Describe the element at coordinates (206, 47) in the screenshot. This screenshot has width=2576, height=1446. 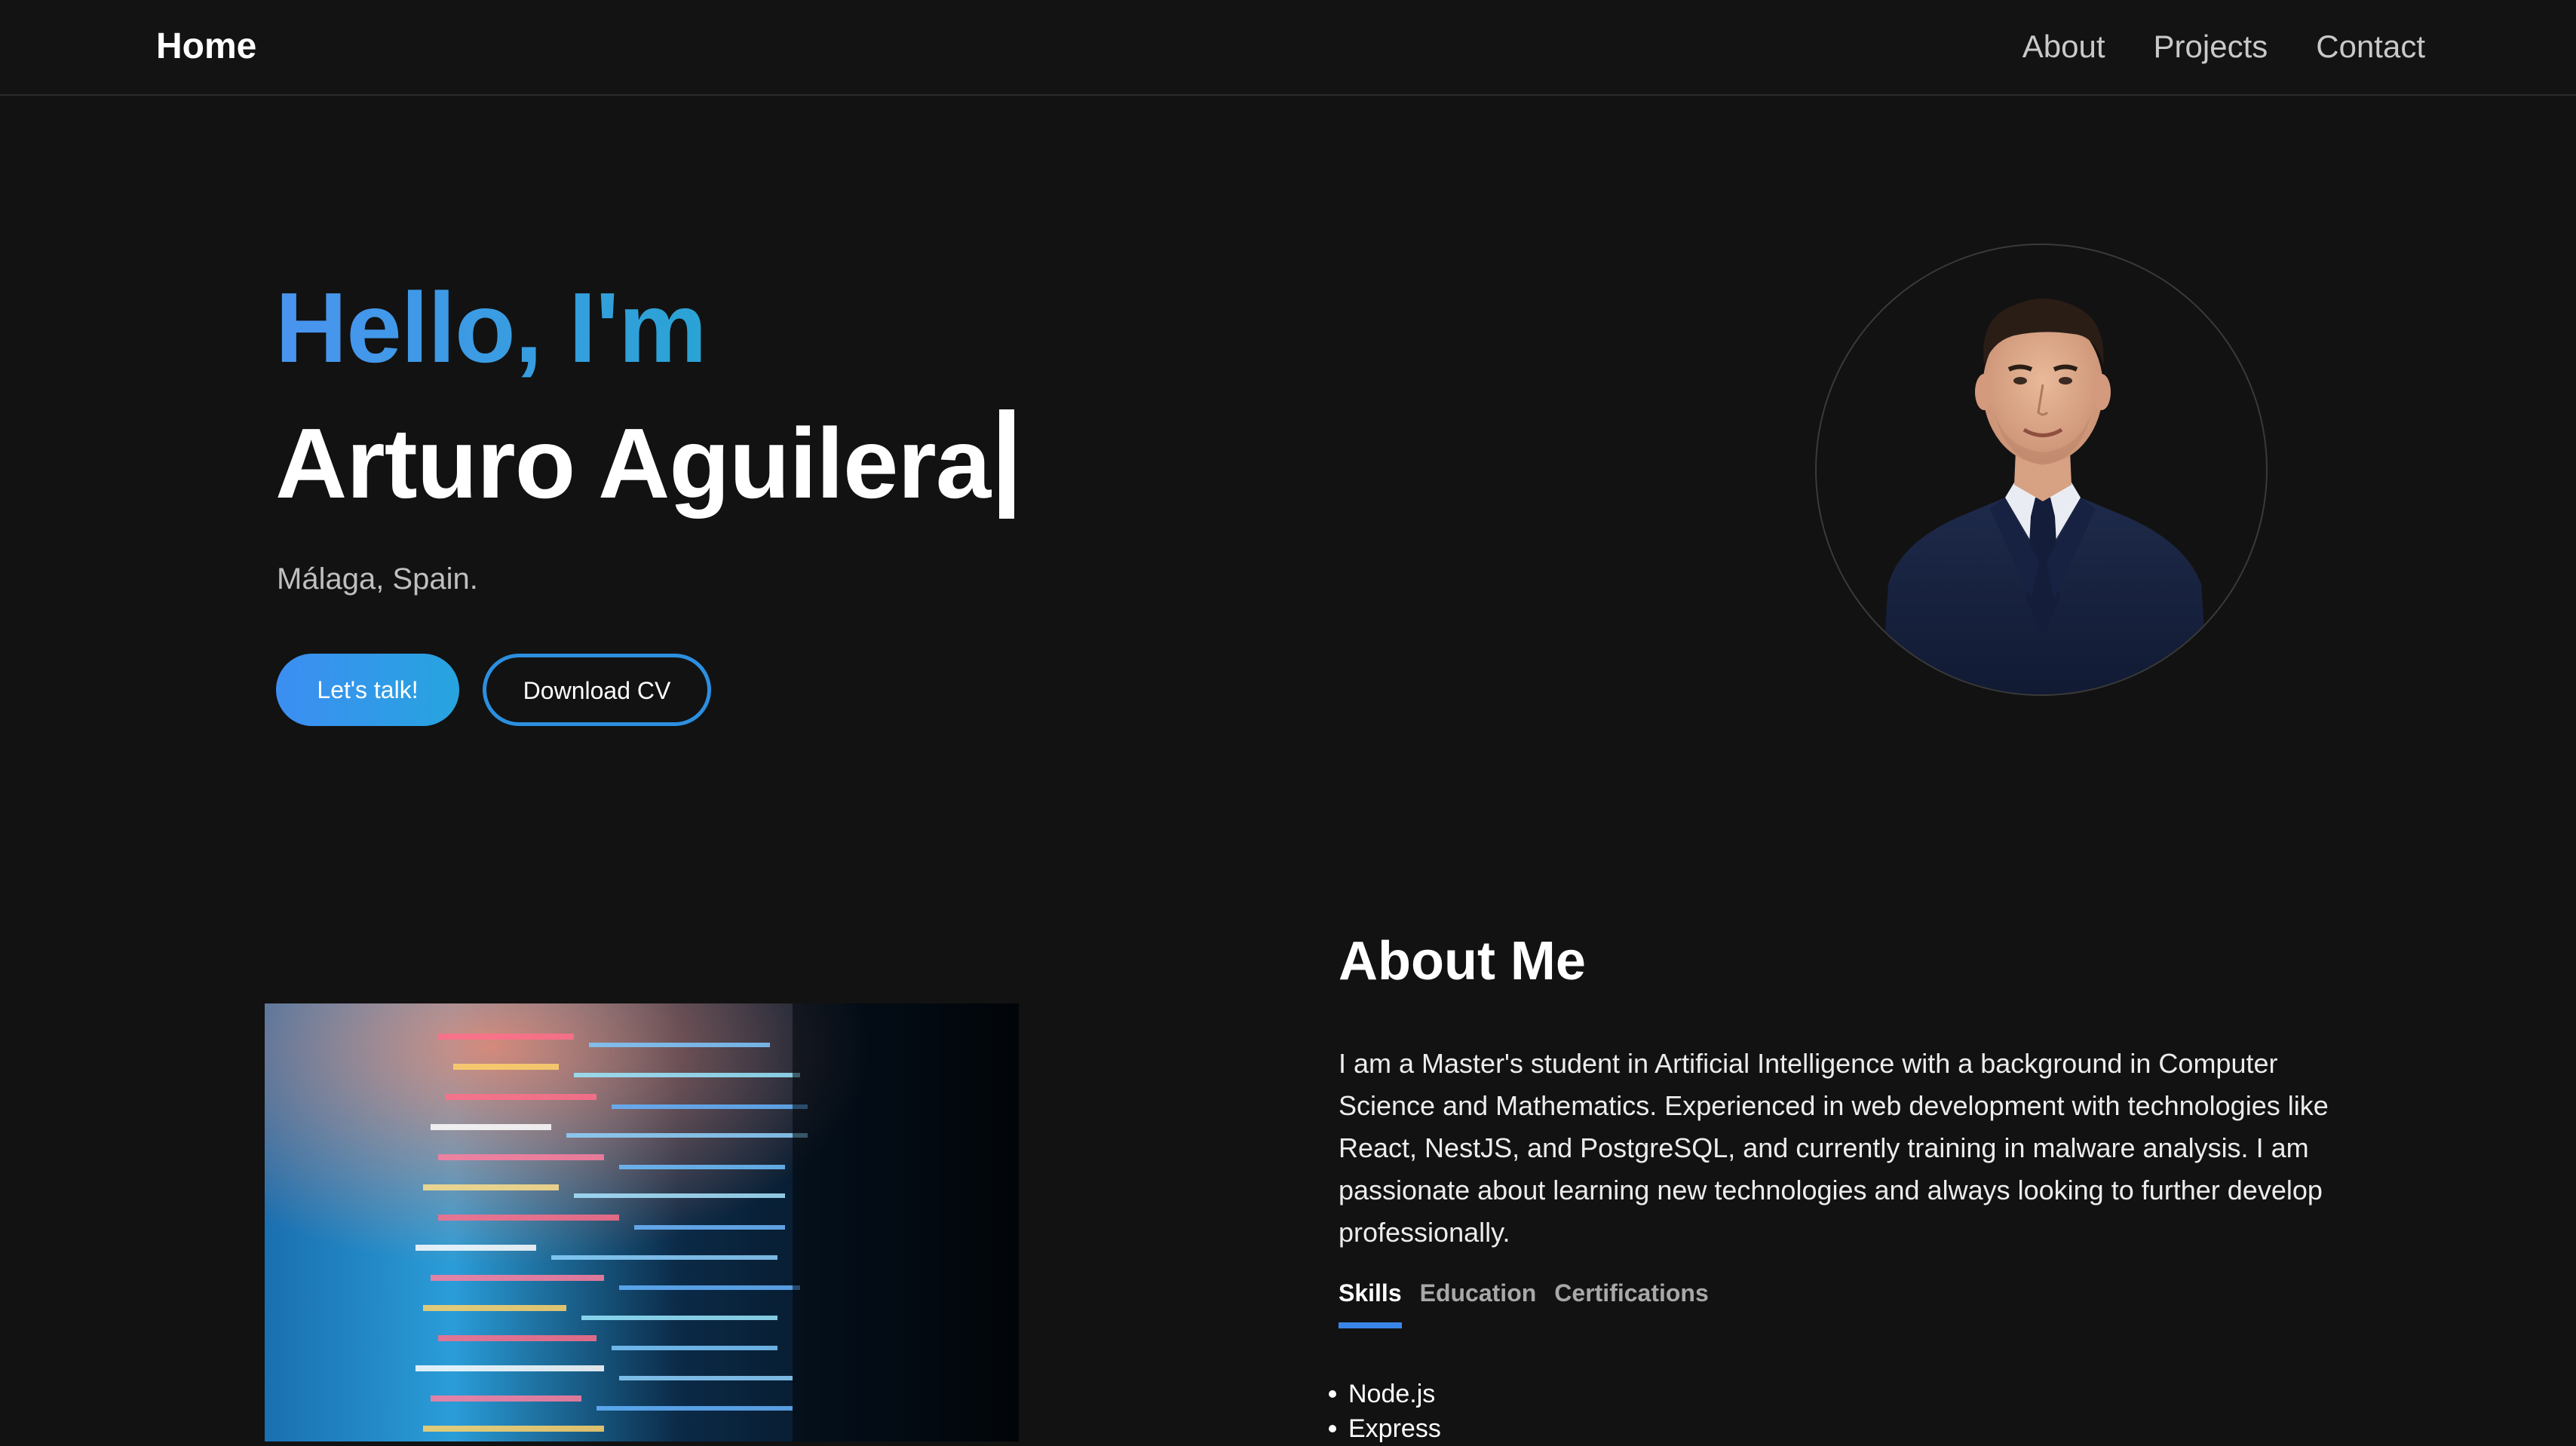
I see `nav-home-link: Home` at that location.